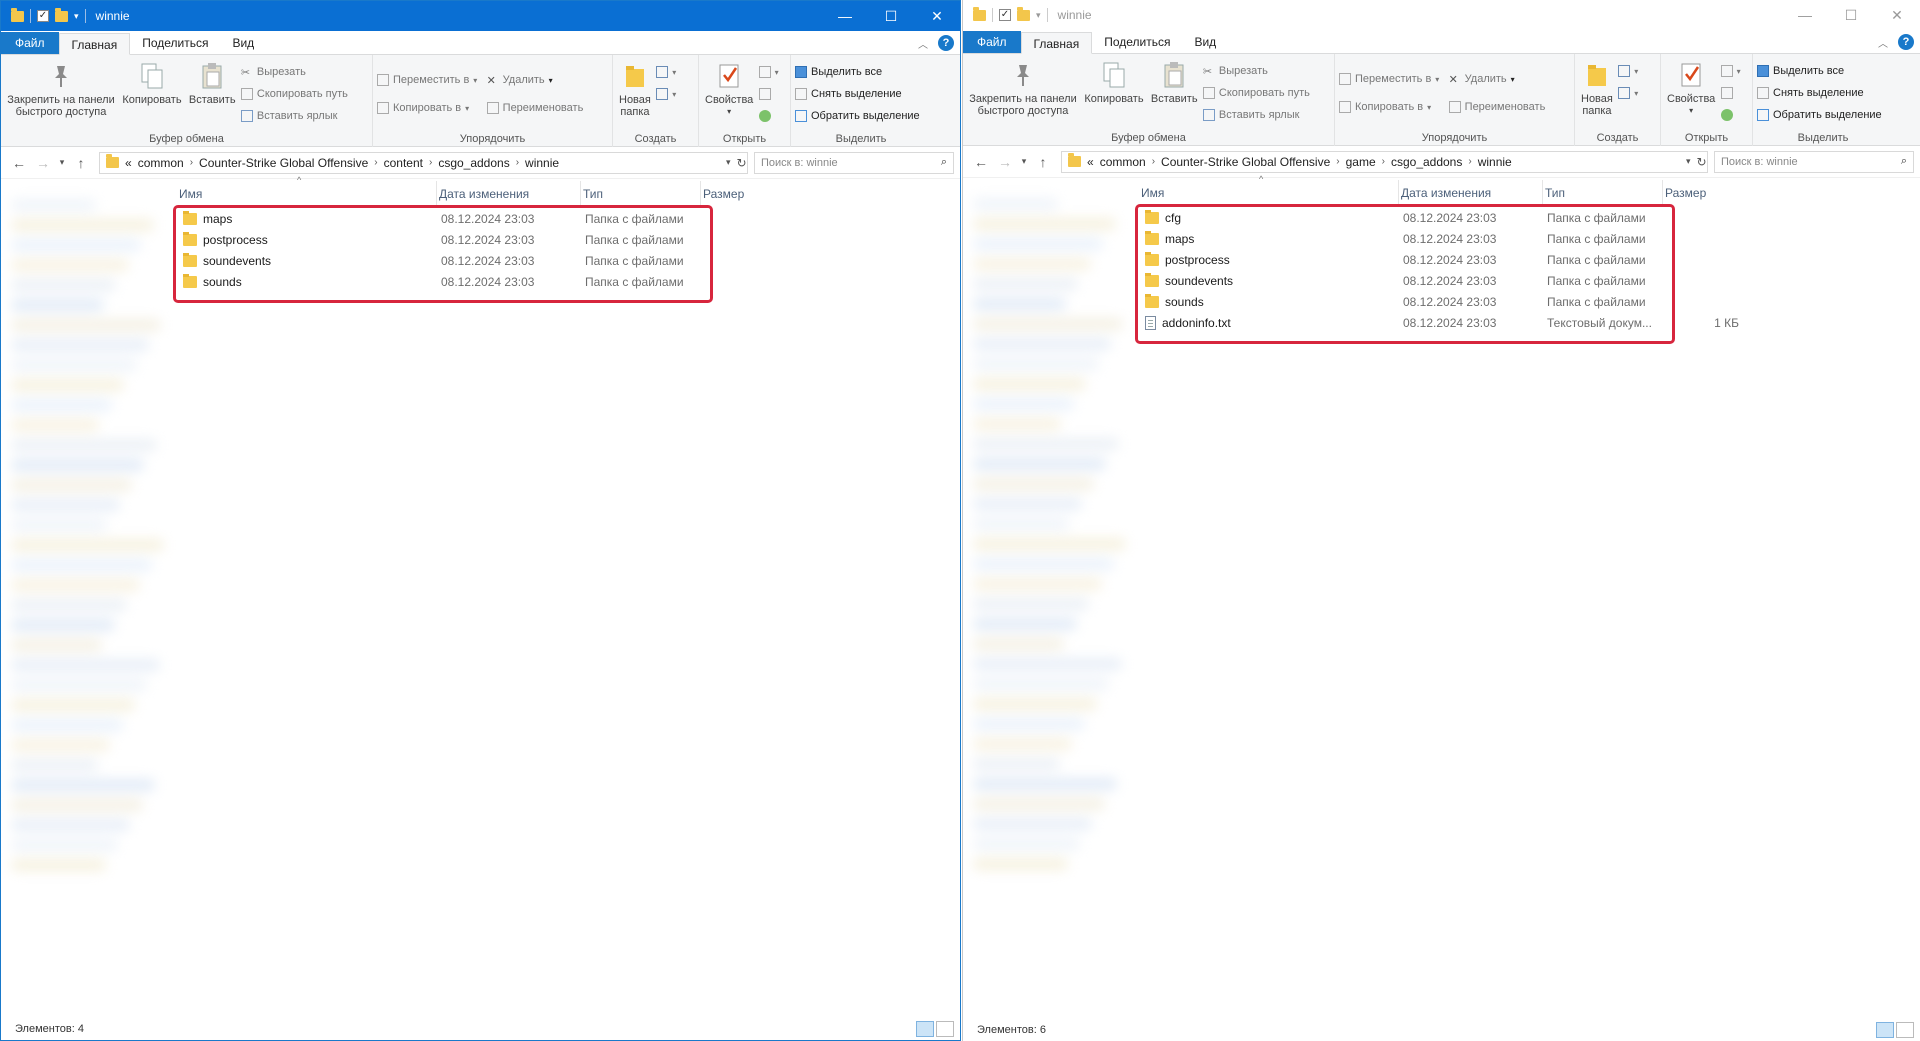 Image resolution: width=1920 pixels, height=1041 pixels. What do you see at coordinates (1708, 193) in the screenshot?
I see `column-header-size: Размер` at bounding box center [1708, 193].